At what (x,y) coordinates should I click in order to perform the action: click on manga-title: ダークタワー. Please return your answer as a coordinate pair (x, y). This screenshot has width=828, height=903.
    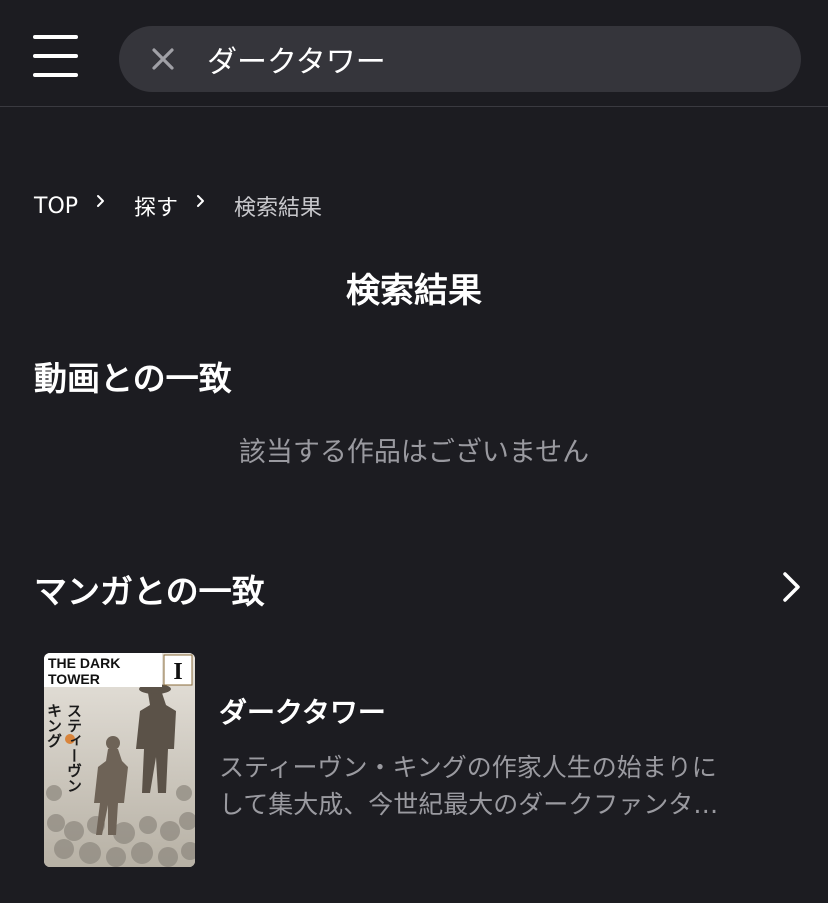
    Looking at the image, I should click on (302, 712).